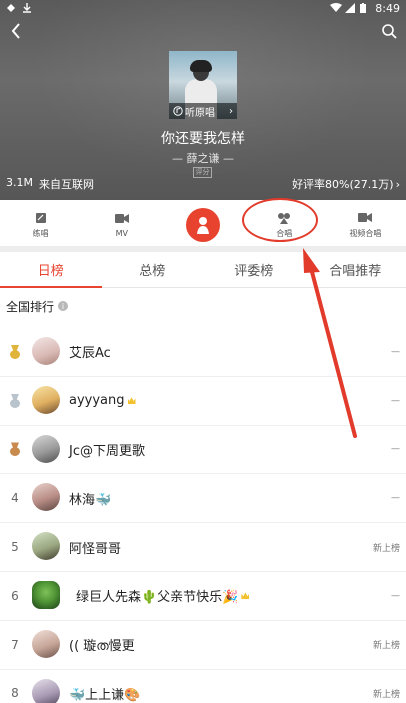 The width and height of the screenshot is (406, 703). Describe the element at coordinates (365, 233) in the screenshot. I see `video-duet-label: 视频合唱` at that location.